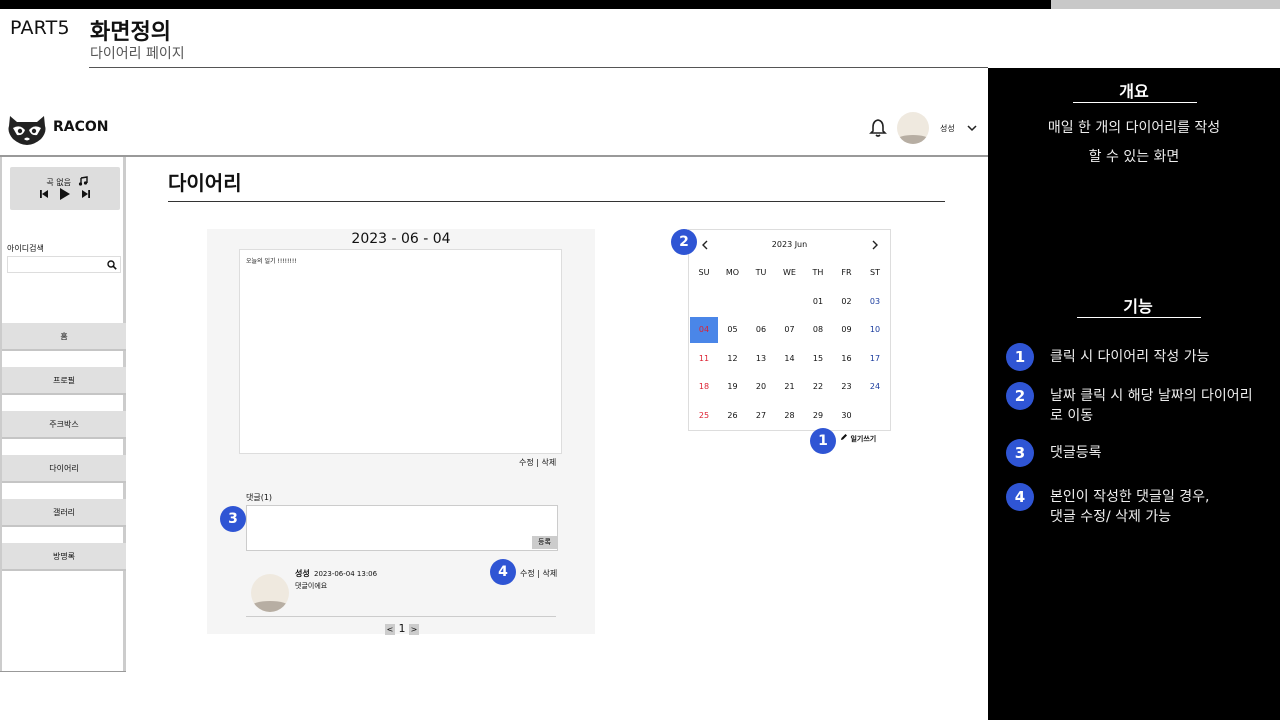 Image resolution: width=1280 pixels, height=720 pixels. I want to click on calendar-day: 04, so click(704, 330).